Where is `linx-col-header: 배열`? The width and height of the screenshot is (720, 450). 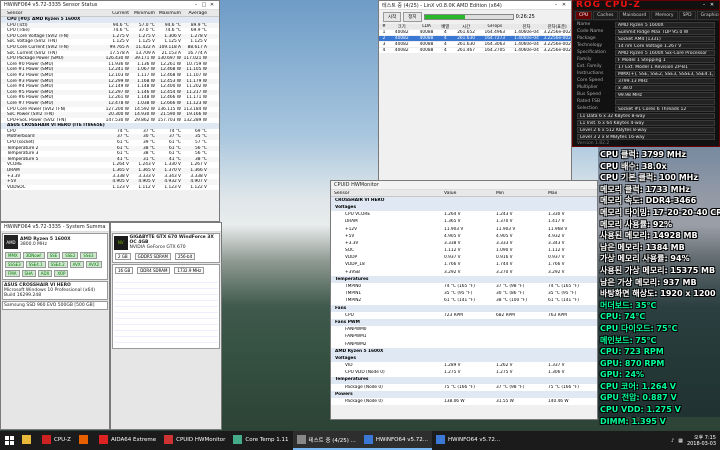
linx-col-header: 배열 is located at coordinates (445, 27).